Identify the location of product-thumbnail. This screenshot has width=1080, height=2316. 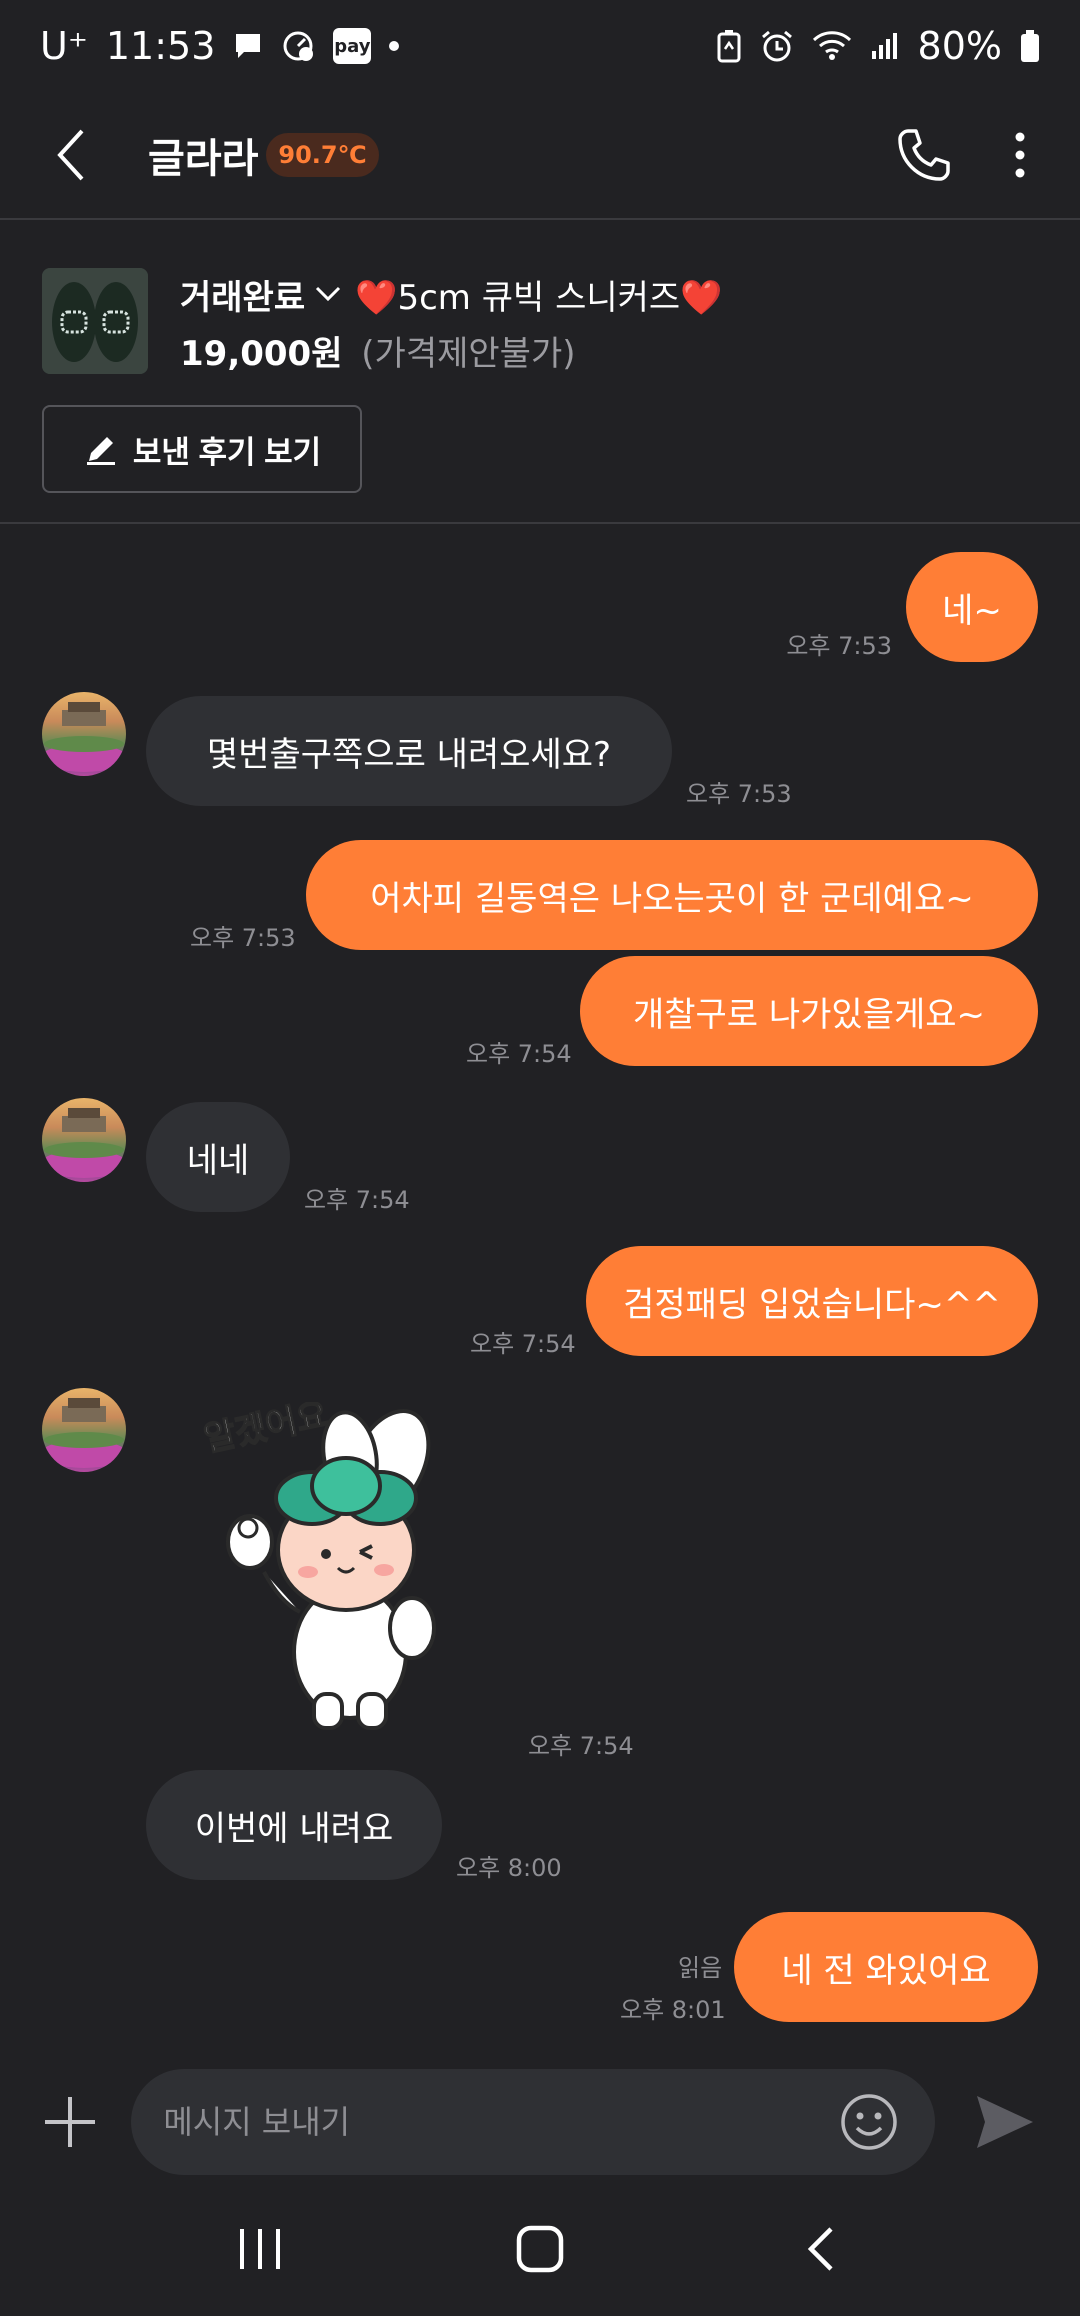
(95, 321).